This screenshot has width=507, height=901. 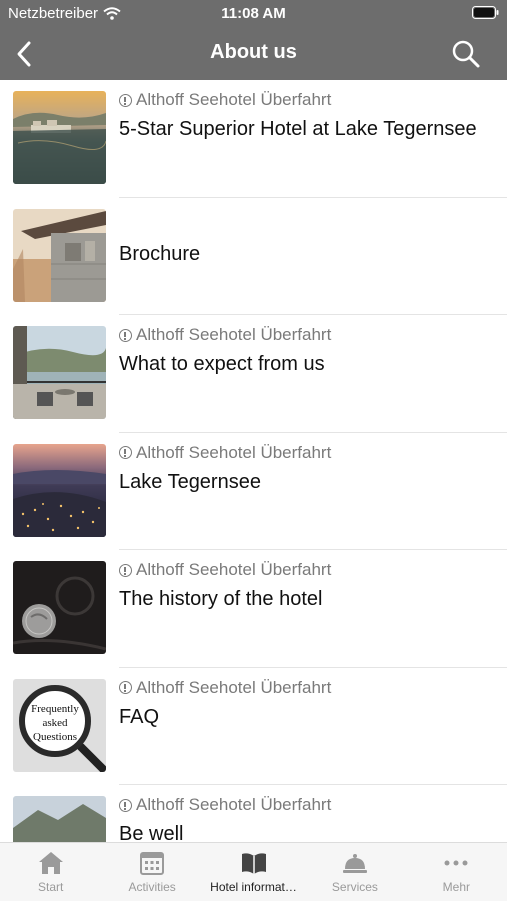 I want to click on calendar-icon, so click(x=152, y=863).